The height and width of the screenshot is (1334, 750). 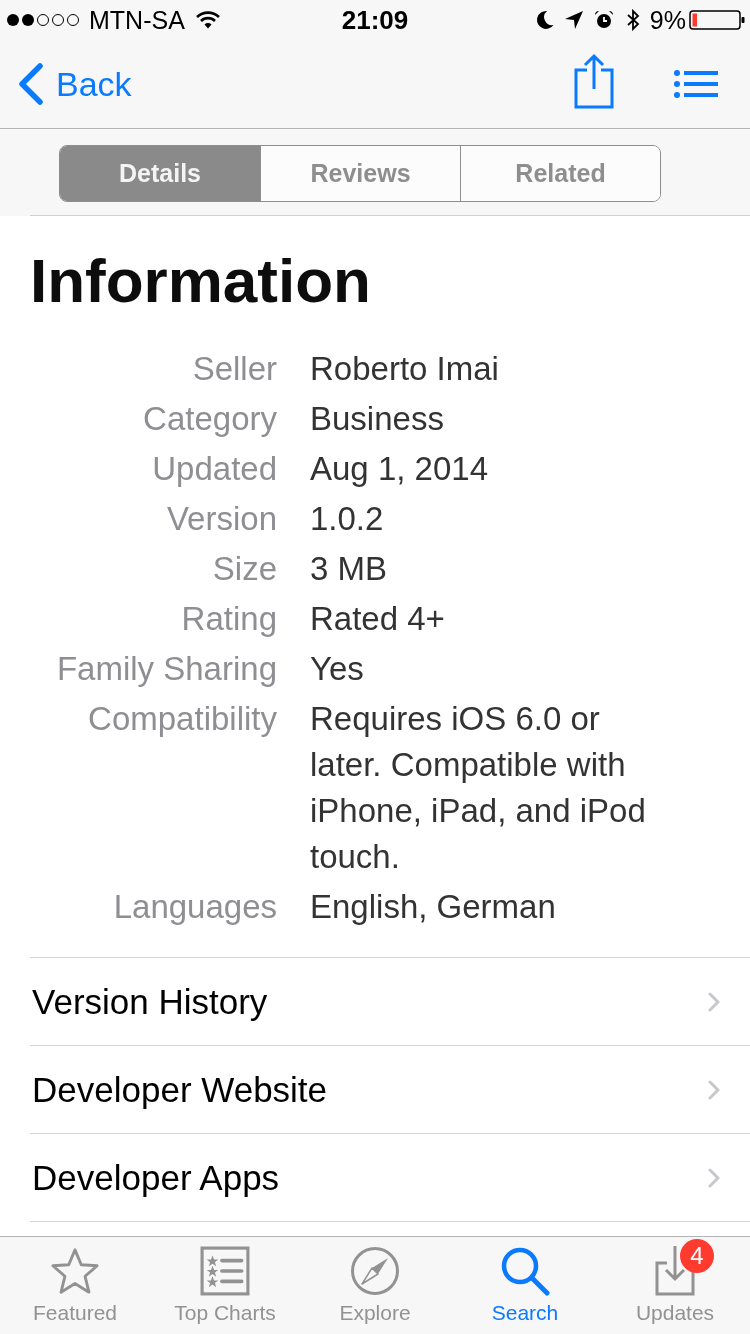 What do you see at coordinates (234, 369) in the screenshot?
I see `info-label: Seller` at bounding box center [234, 369].